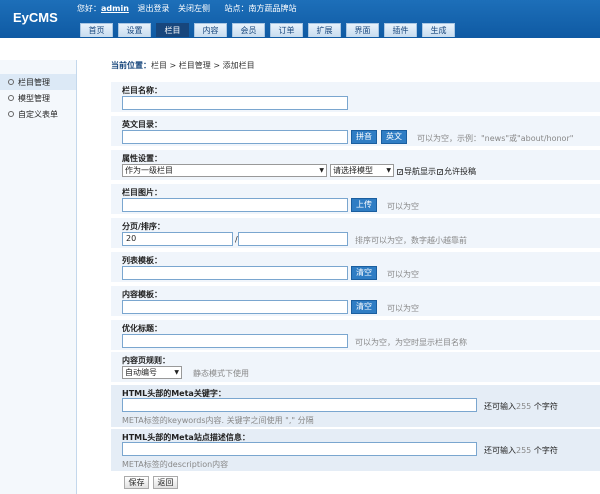 Image resolution: width=600 pixels, height=494 pixels. Describe the element at coordinates (131, 65) in the screenshot. I see `breadcrumb-label: 当前位置：` at that location.